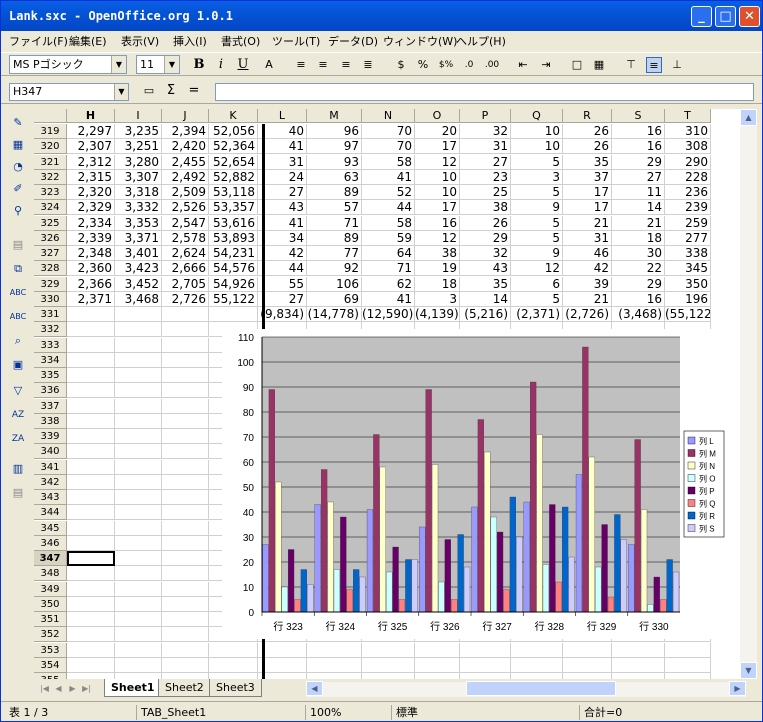 The height and width of the screenshot is (722, 763). What do you see at coordinates (346, 65) in the screenshot?
I see `align-right-icon: ≡` at bounding box center [346, 65].